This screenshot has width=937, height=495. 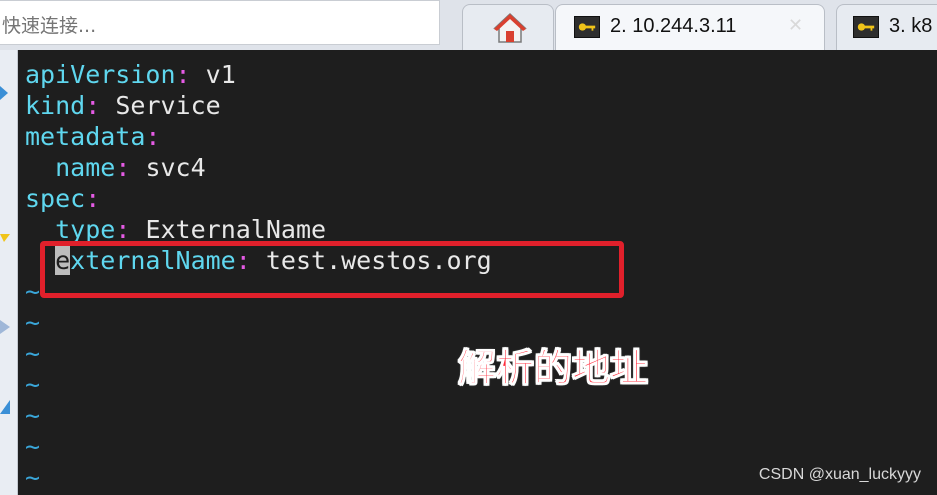 I want to click on yaml-line: apiVersion: v1, so click(x=130, y=74).